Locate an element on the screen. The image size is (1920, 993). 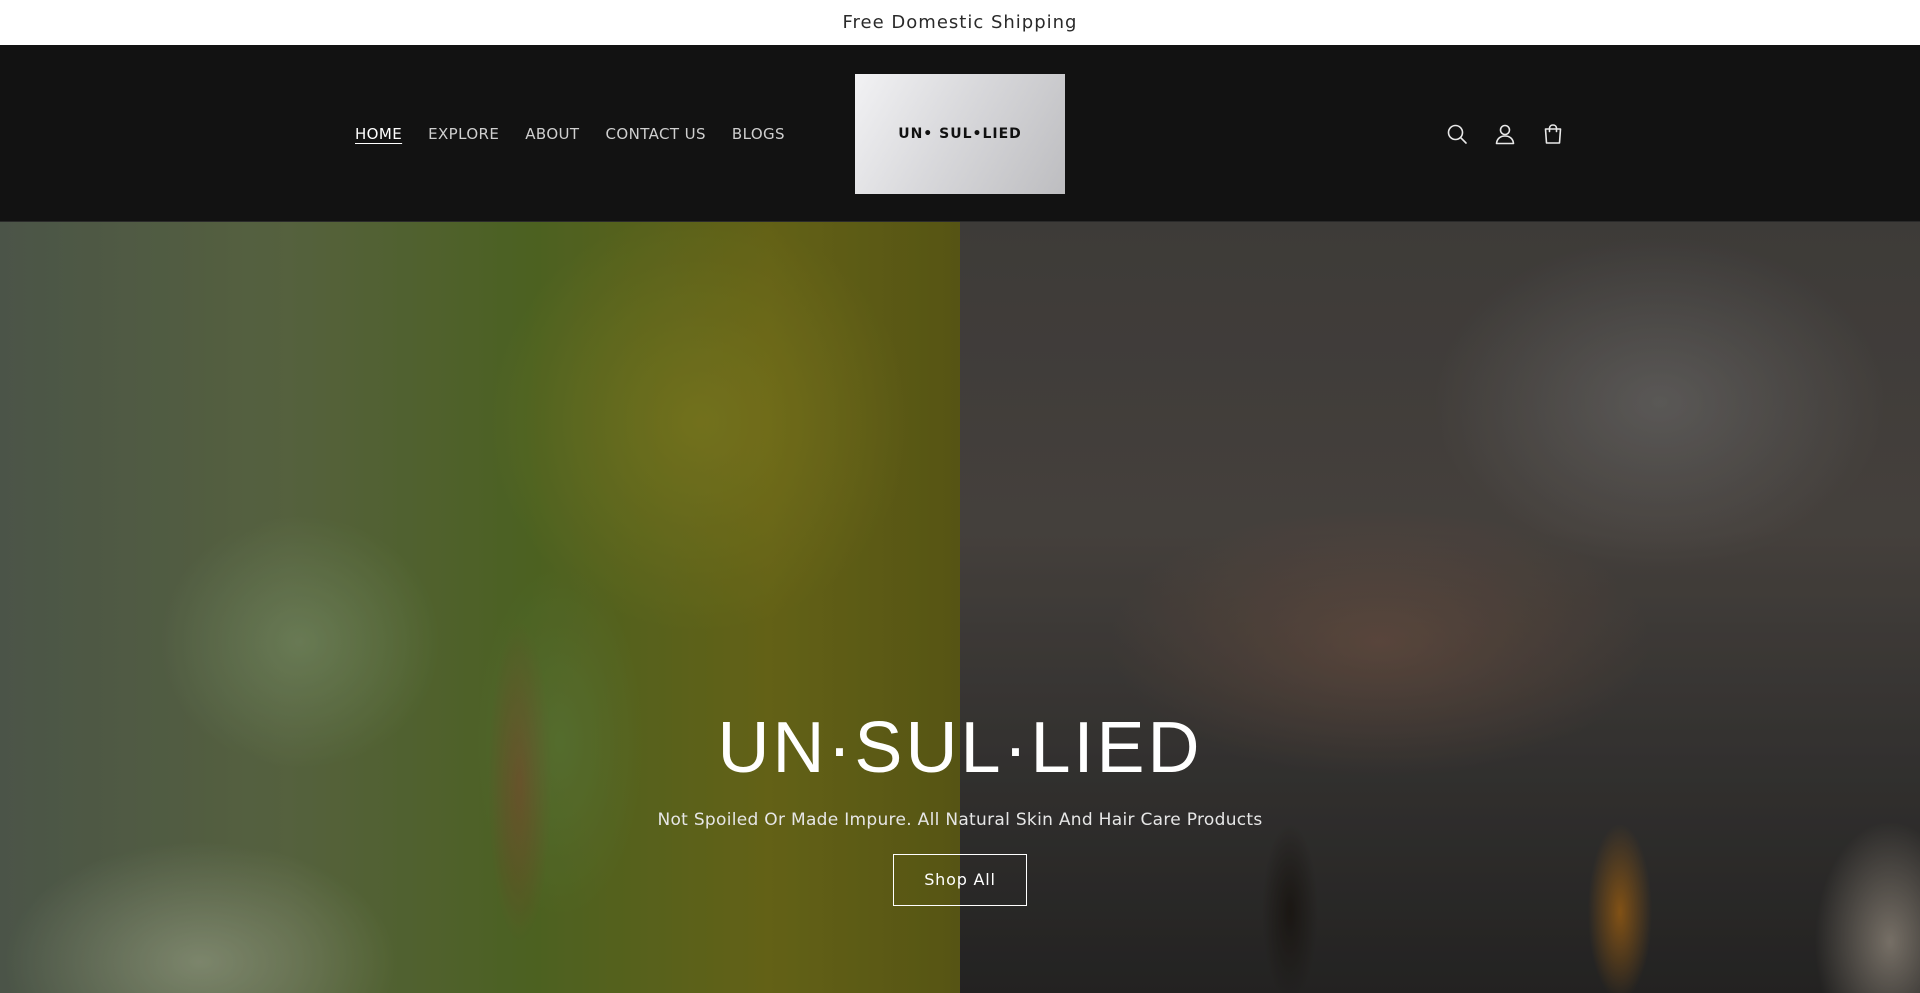
header-icons is located at coordinates (1505, 133).